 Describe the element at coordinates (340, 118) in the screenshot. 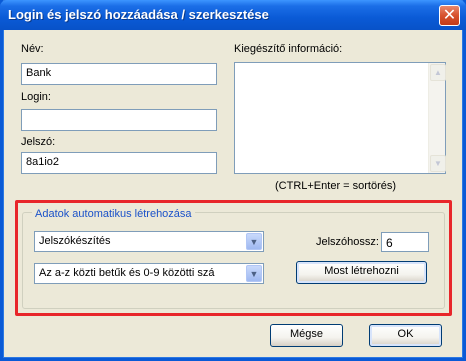

I see `extra-info-textarea: ▲ ▼` at that location.